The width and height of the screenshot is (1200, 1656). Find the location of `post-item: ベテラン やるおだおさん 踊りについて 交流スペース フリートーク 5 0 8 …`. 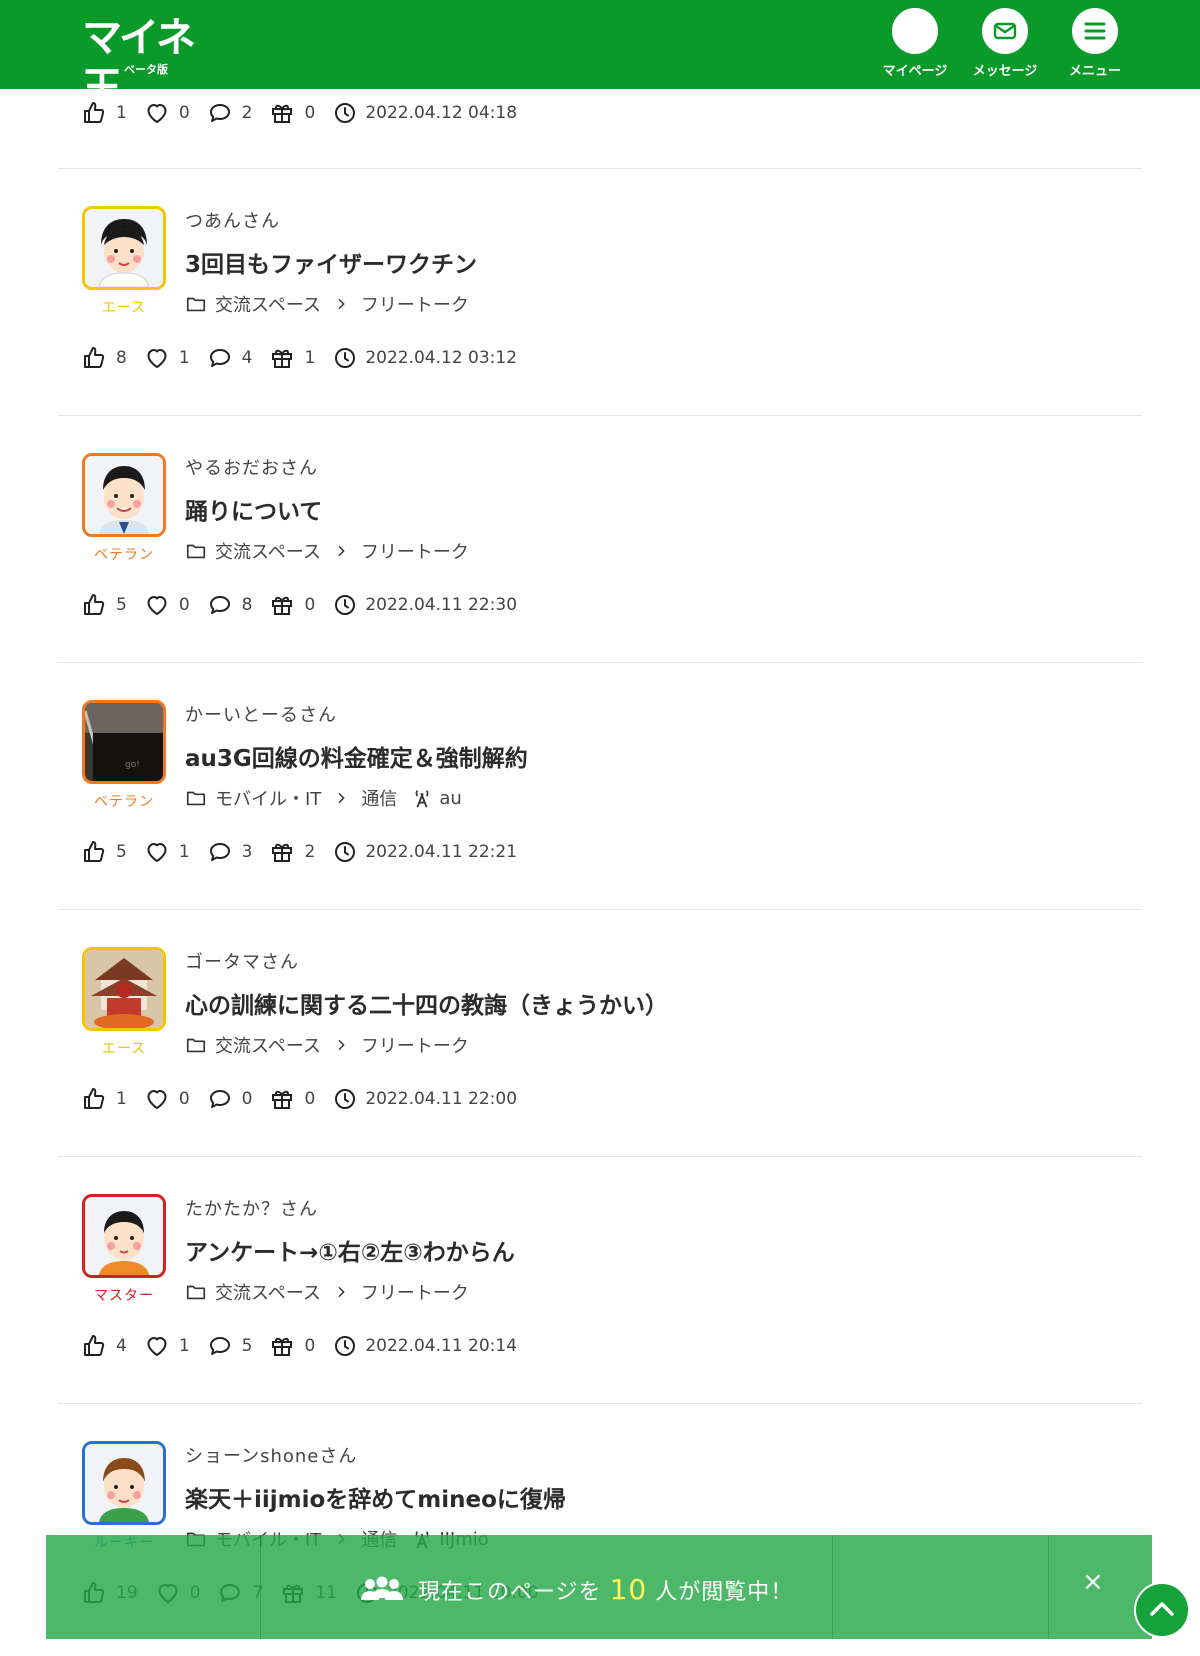

post-item: ベテラン やるおだおさん 踊りについて 交流スペース フリートーク 5 0 8 … is located at coordinates (600, 541).